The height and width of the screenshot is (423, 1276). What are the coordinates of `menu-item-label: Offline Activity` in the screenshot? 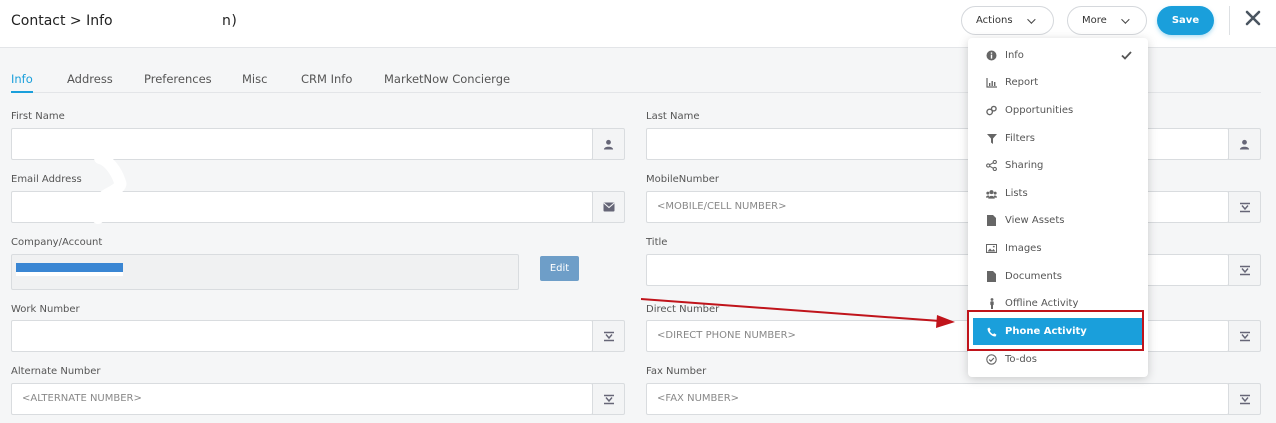 It's located at (1042, 303).